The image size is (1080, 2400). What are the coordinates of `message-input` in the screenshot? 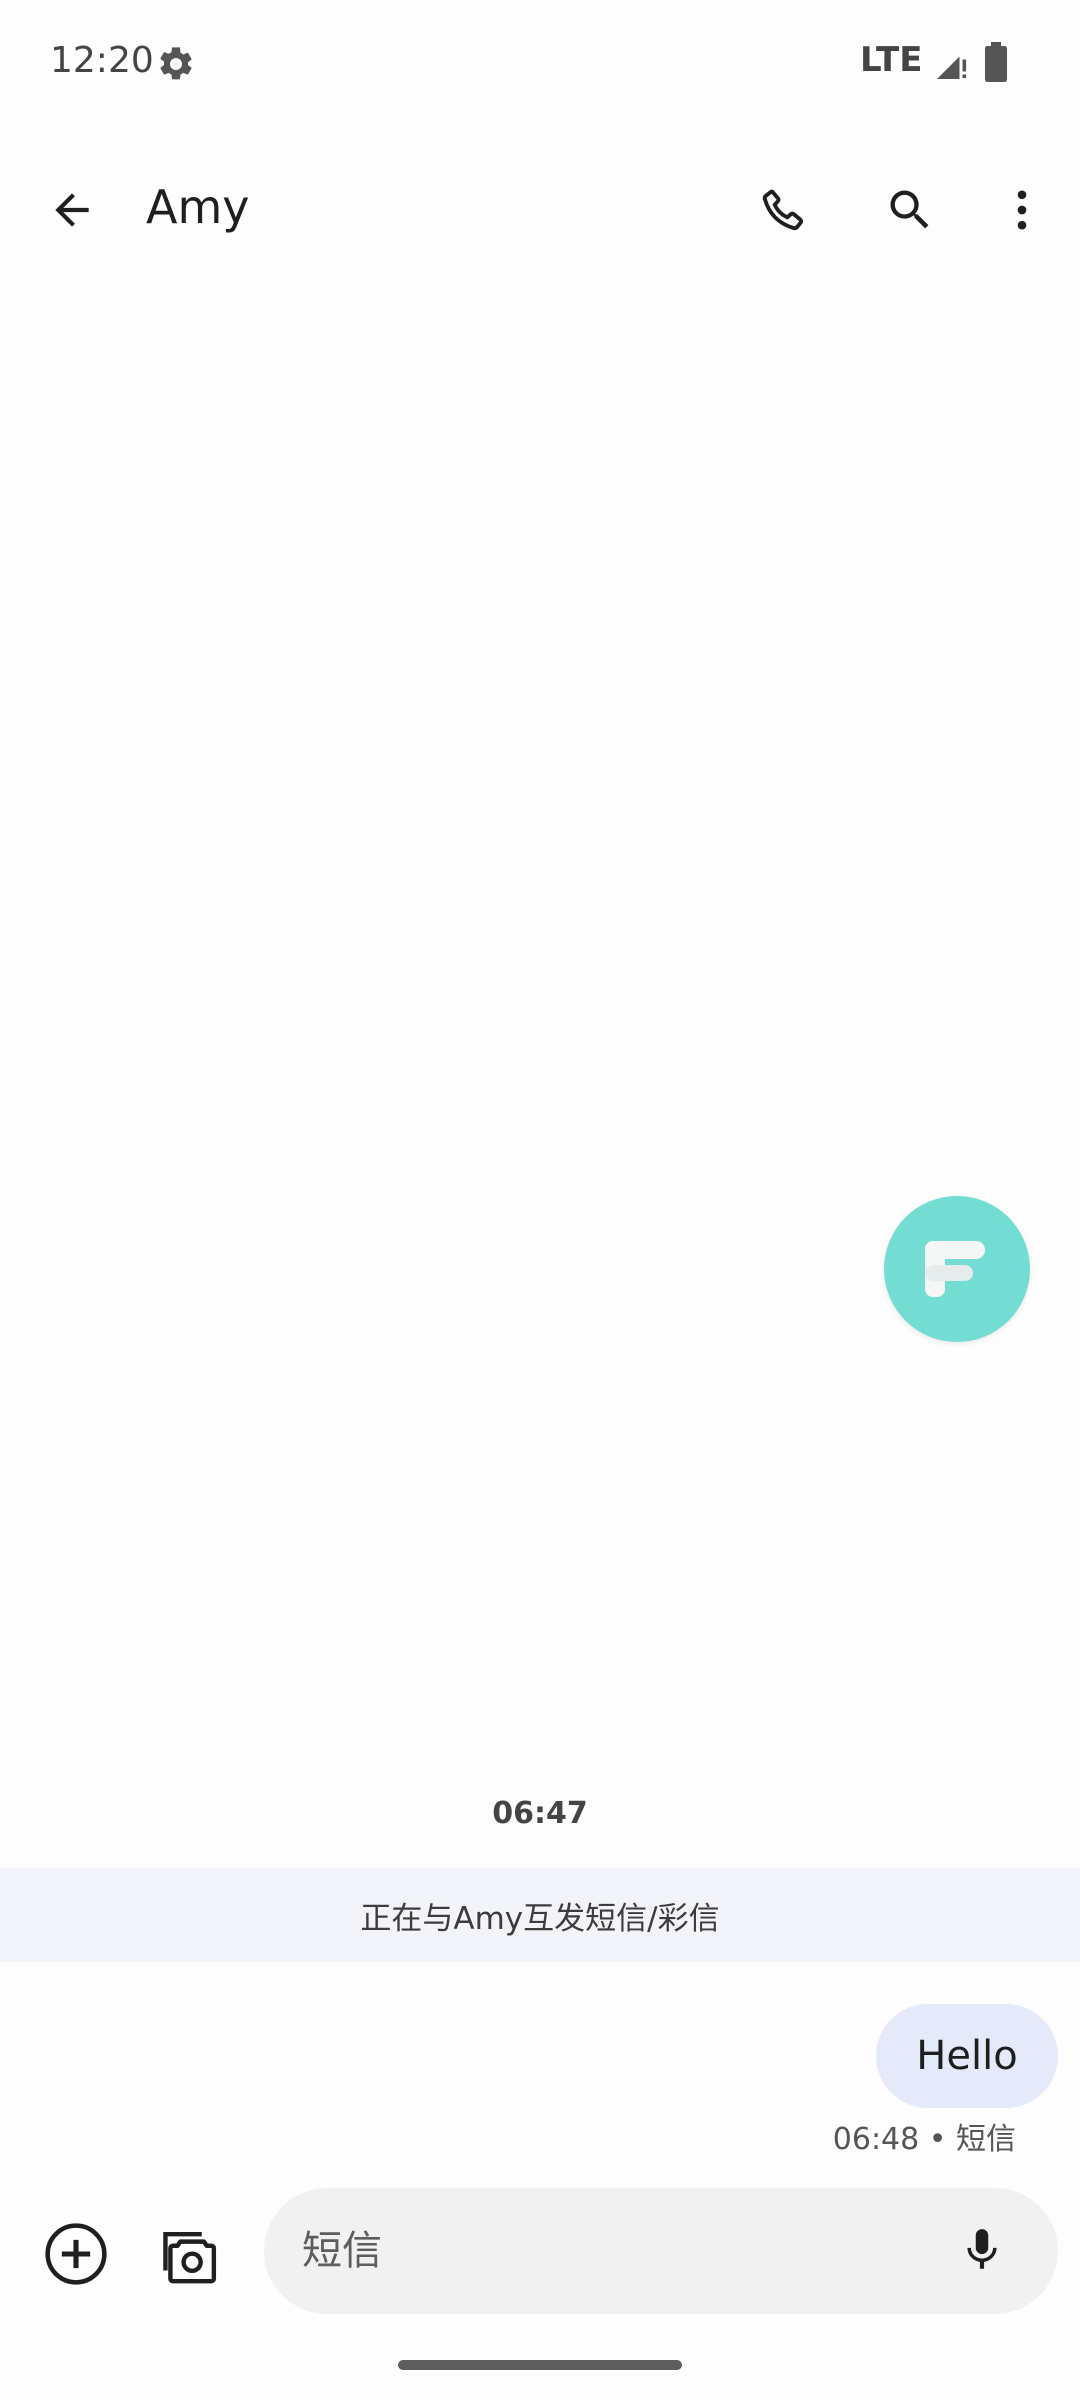 It's located at (602, 2251).